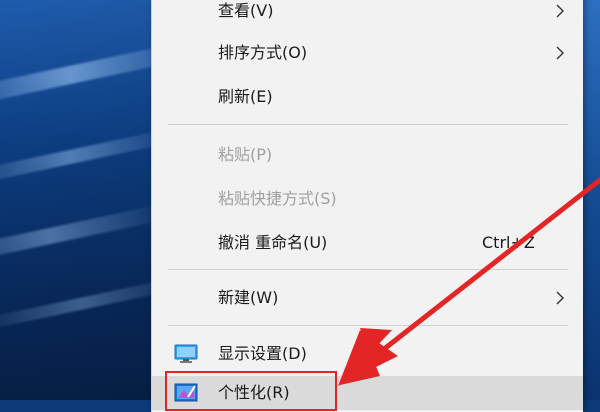 The height and width of the screenshot is (412, 600). What do you see at coordinates (85, 236) in the screenshot?
I see `wallpaper-light-streak` at bounding box center [85, 236].